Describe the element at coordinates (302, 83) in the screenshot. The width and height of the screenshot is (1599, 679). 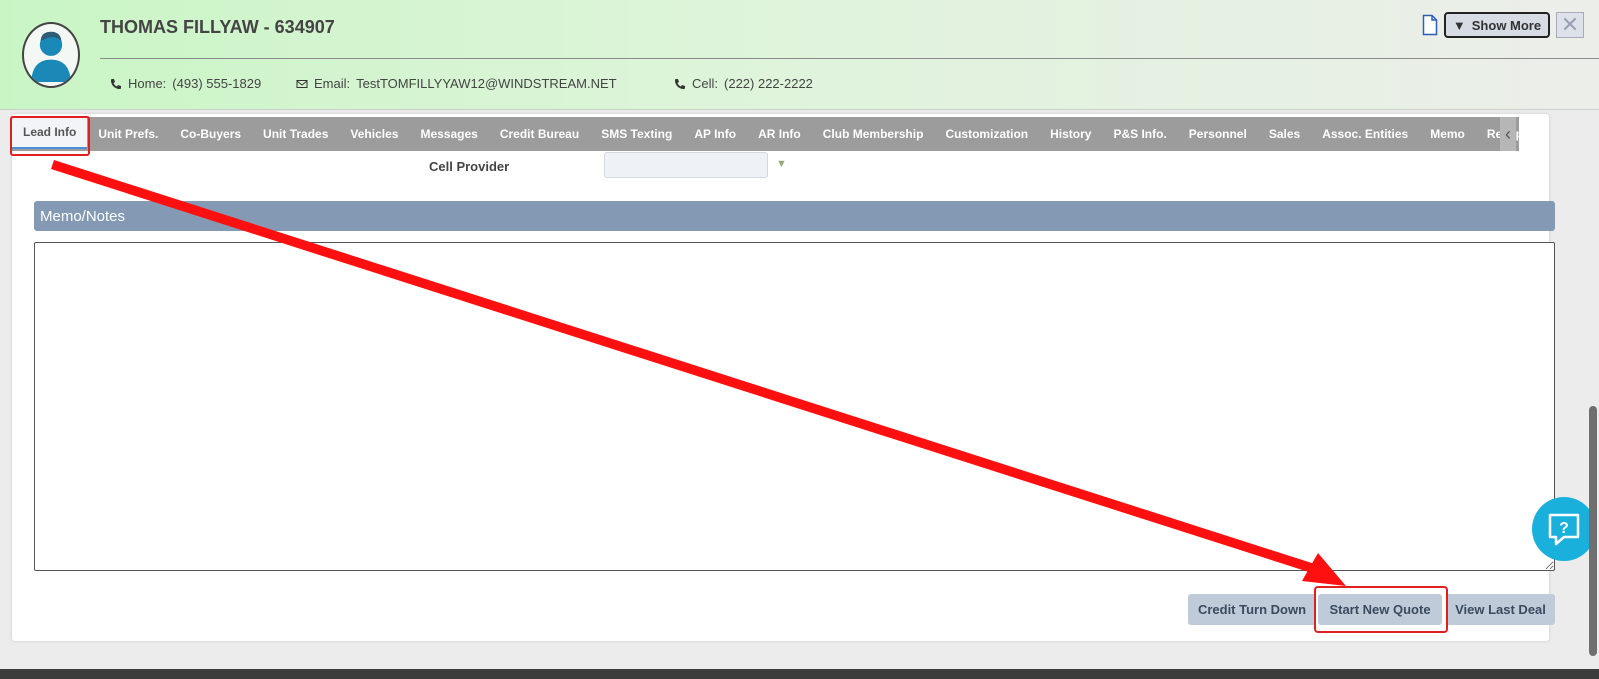
I see `envelope-icon` at that location.